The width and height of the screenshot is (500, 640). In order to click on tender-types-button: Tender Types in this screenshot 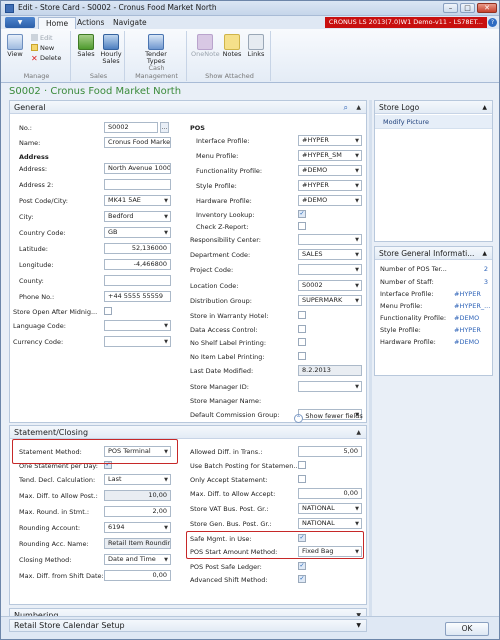, I will do `click(156, 49)`.